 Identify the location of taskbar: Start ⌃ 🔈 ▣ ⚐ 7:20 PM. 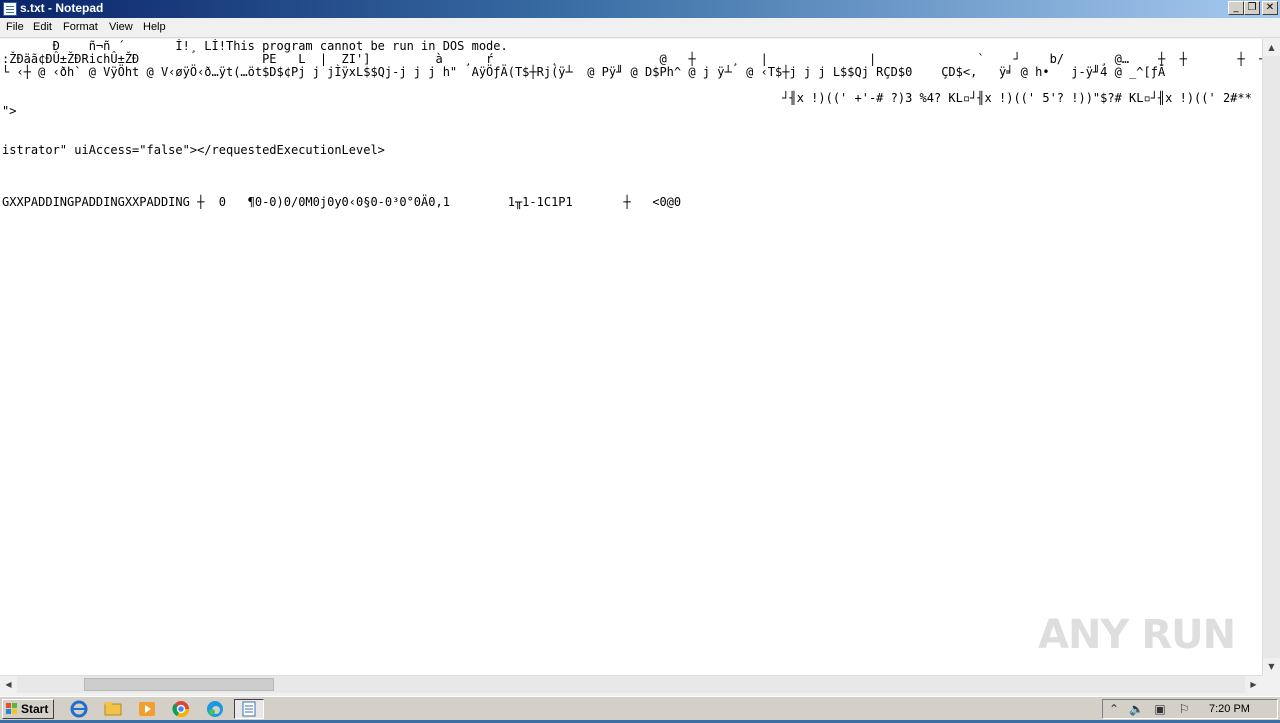
(640, 708).